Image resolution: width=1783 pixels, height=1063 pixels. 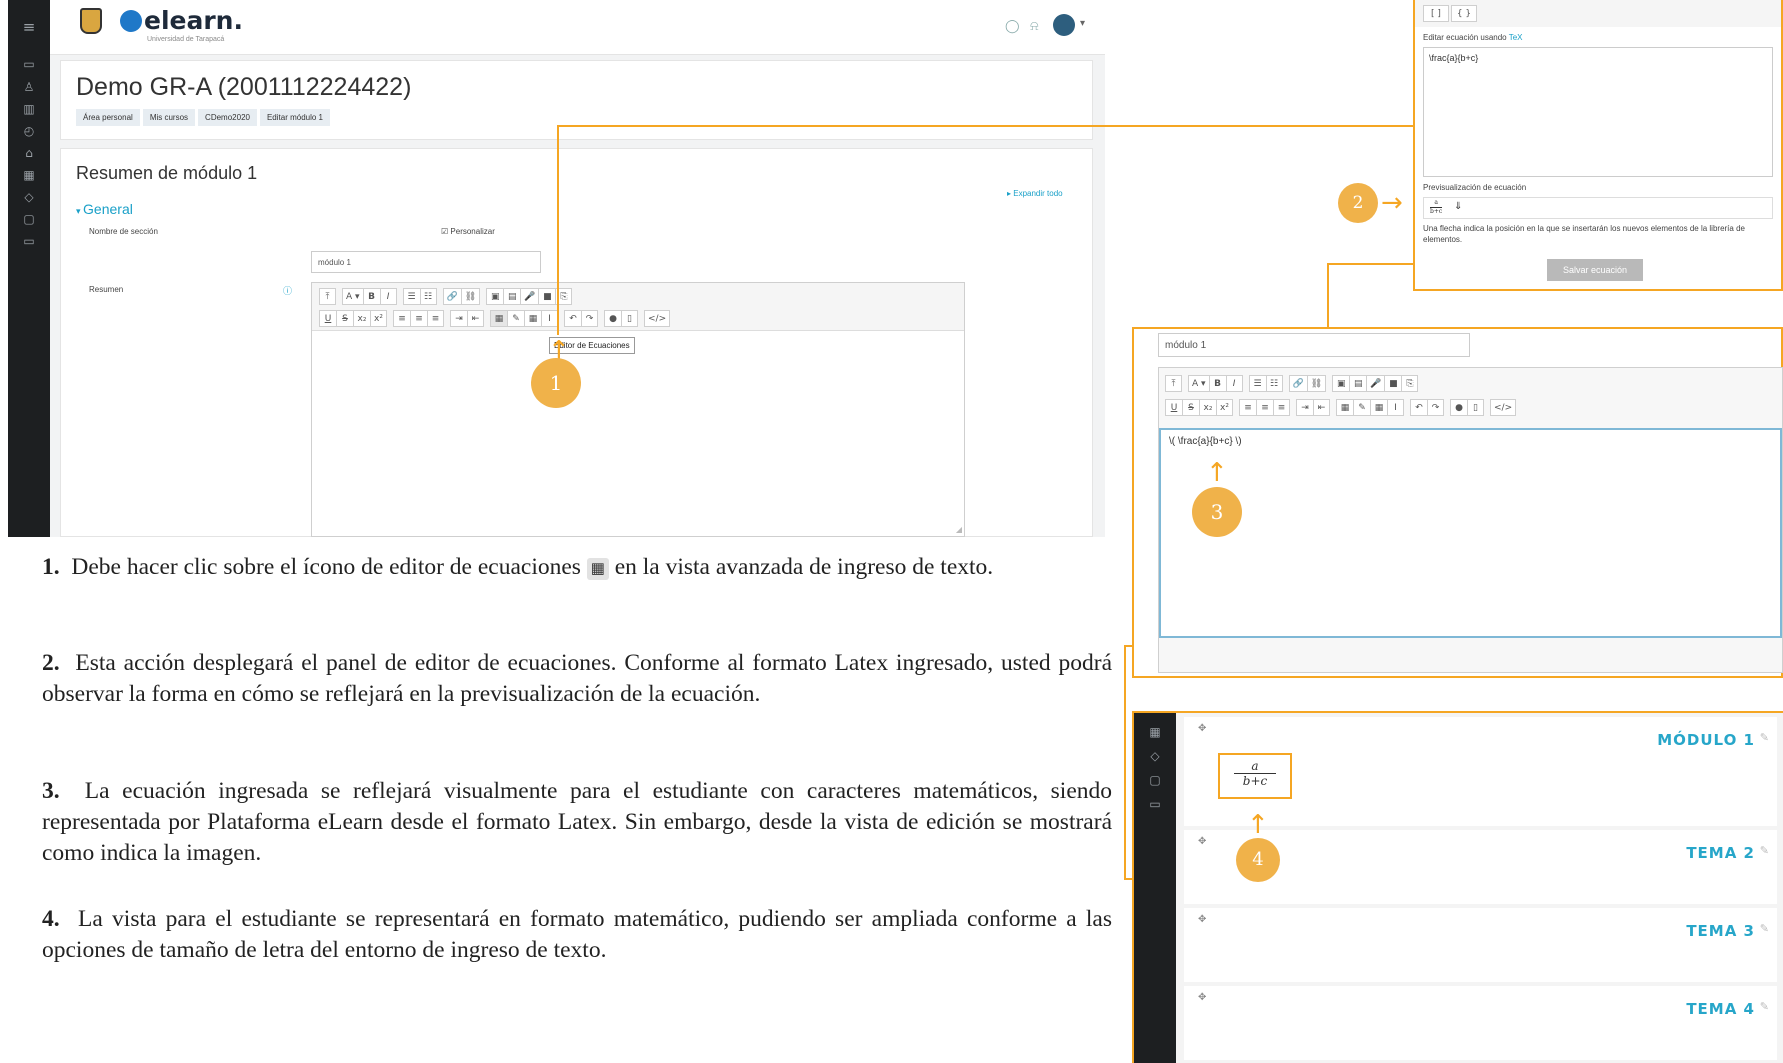 I want to click on customize-checkbox: ☑ Personalizar, so click(x=468, y=231).